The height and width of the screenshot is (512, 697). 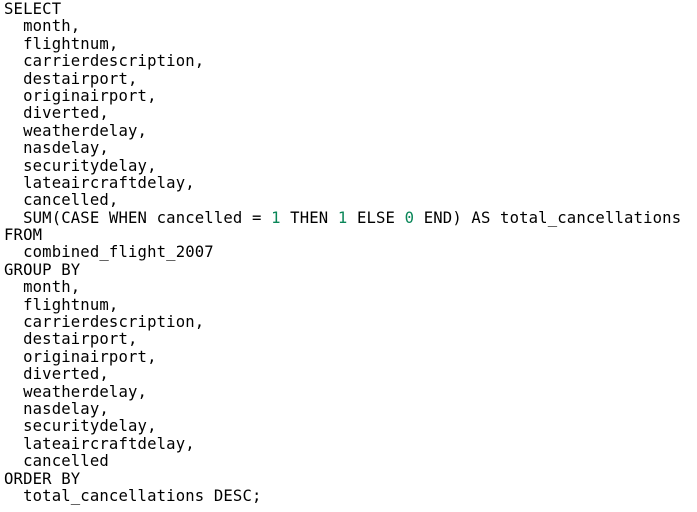 What do you see at coordinates (42, 478) in the screenshot?
I see `code-token: ORDER BY` at bounding box center [42, 478].